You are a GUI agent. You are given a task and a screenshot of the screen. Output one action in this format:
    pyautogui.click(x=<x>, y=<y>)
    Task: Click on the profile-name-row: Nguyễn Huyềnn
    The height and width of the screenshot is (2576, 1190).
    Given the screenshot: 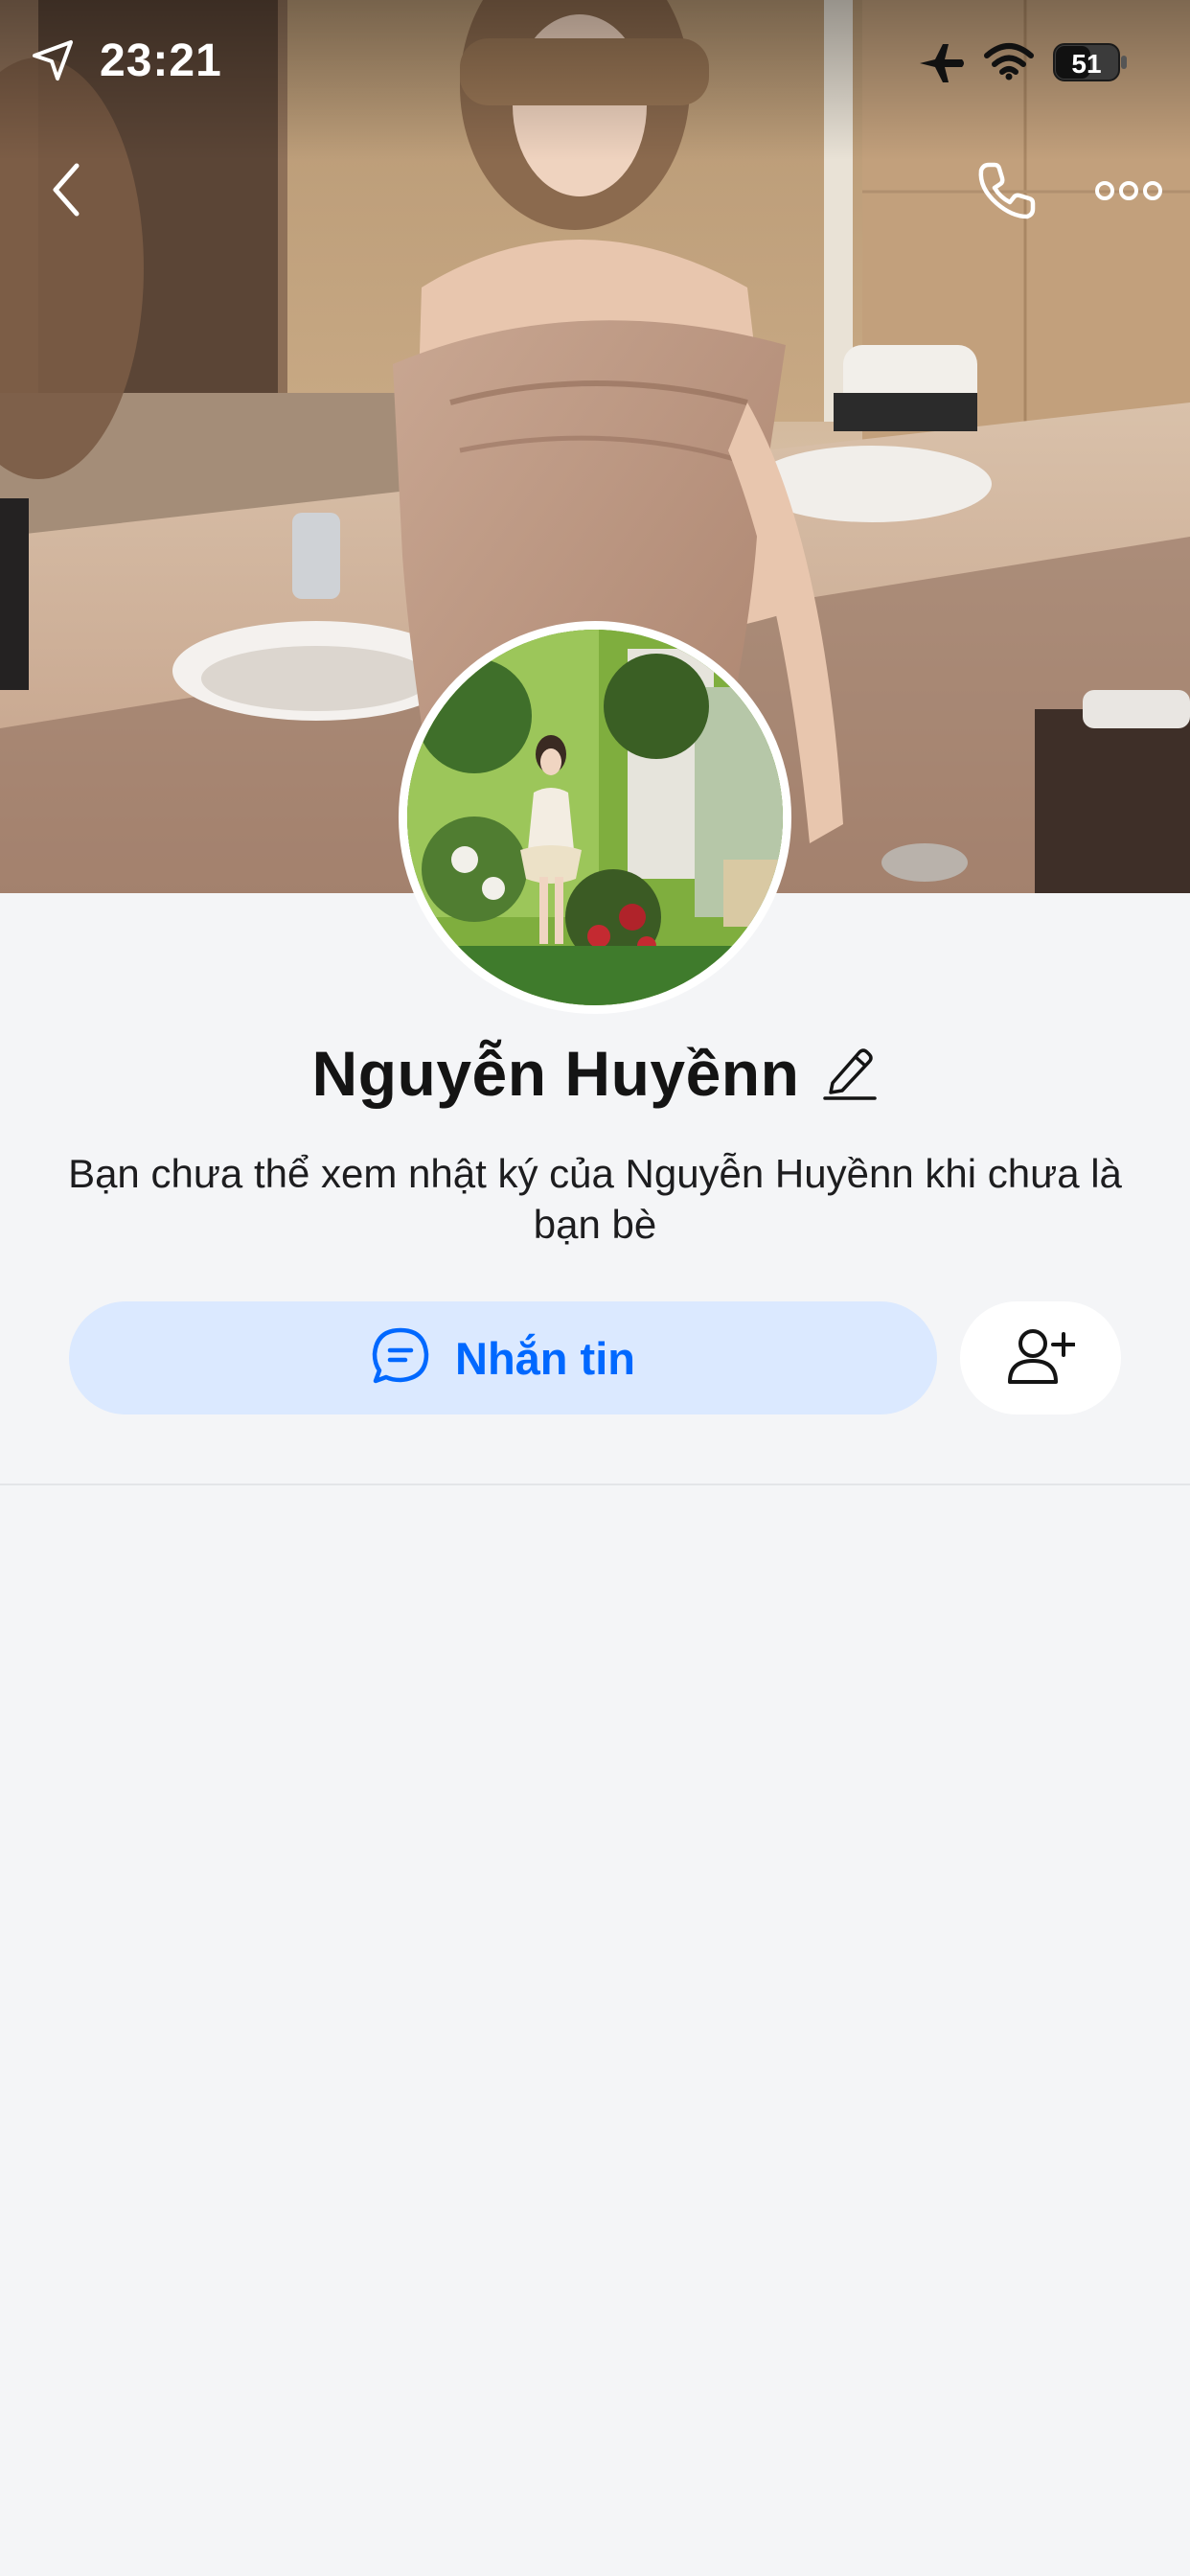 What is the action you would take?
    pyautogui.click(x=595, y=1073)
    